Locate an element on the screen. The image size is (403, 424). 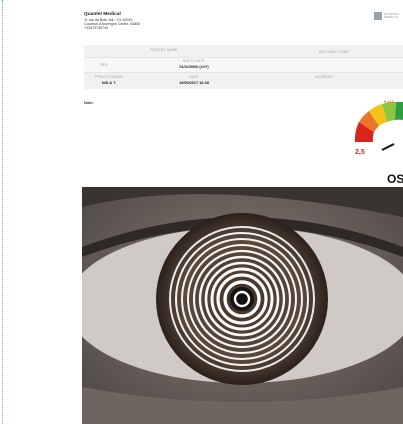
sex-label: SEX is located at coordinates (104, 65).